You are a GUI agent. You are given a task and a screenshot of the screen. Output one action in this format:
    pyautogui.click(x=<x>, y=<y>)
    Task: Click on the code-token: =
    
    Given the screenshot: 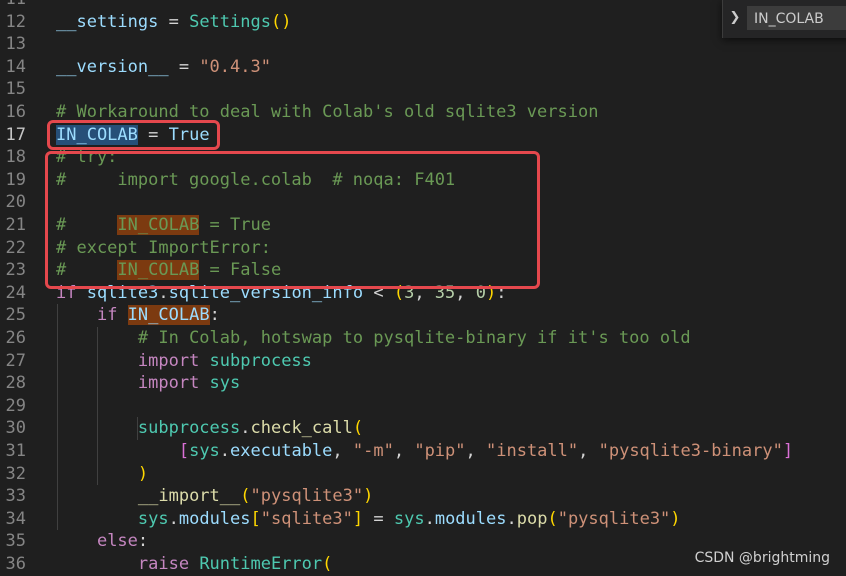 What is the action you would take?
    pyautogui.click(x=174, y=21)
    